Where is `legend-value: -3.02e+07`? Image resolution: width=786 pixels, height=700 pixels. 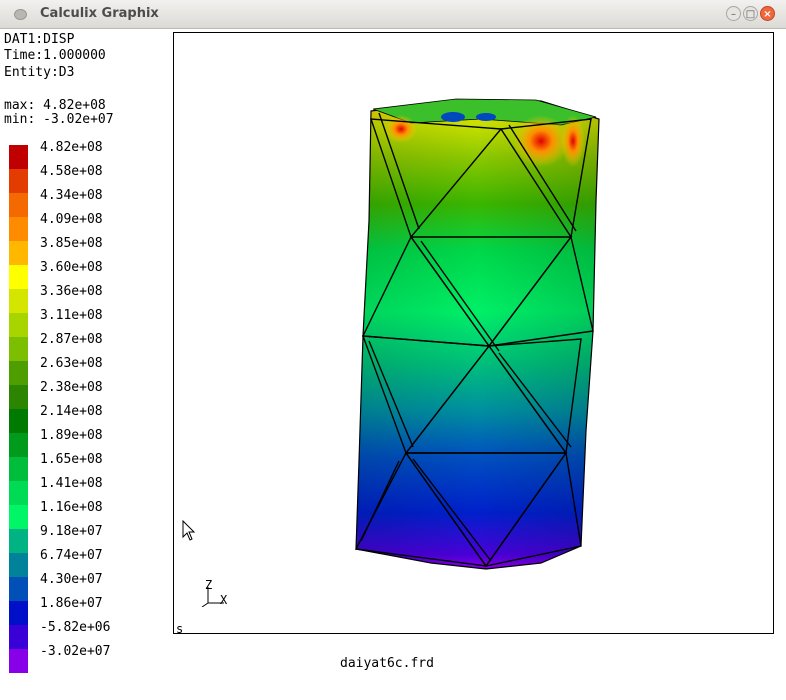 legend-value: -3.02e+07 is located at coordinates (75, 651).